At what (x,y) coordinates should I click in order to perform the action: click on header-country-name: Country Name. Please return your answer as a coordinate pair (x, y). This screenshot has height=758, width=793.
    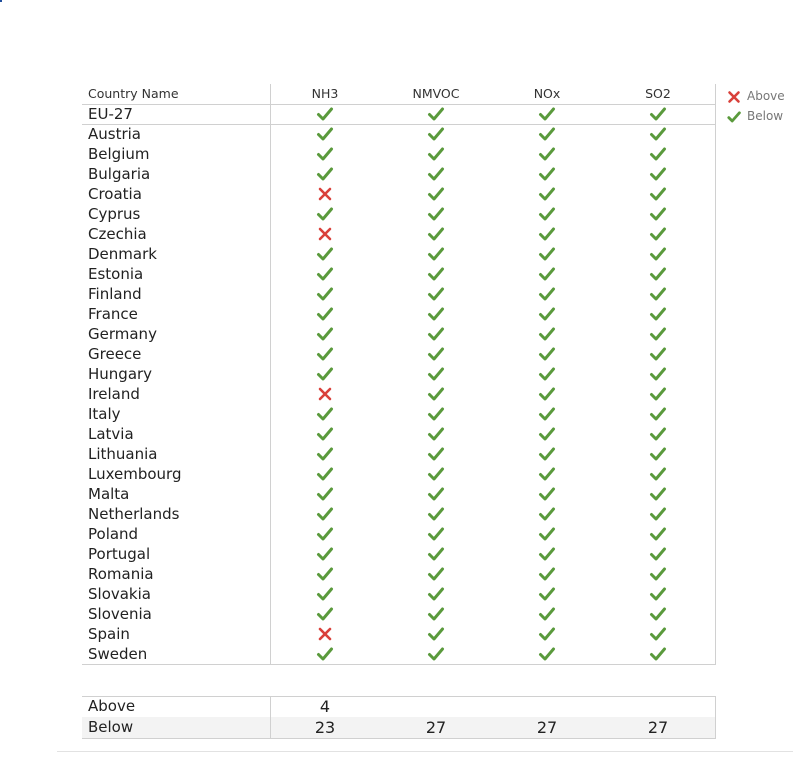
    Looking at the image, I should click on (133, 94).